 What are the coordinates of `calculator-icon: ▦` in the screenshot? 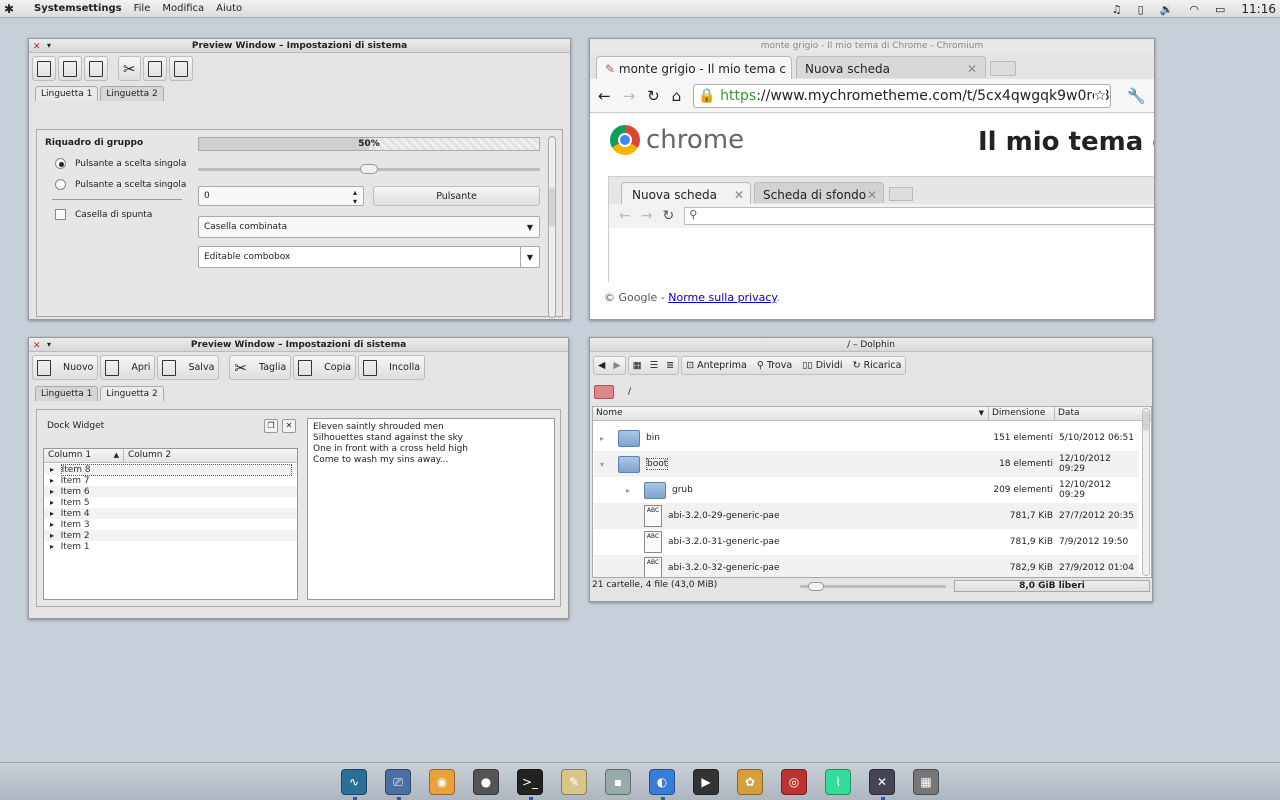 It's located at (926, 782).